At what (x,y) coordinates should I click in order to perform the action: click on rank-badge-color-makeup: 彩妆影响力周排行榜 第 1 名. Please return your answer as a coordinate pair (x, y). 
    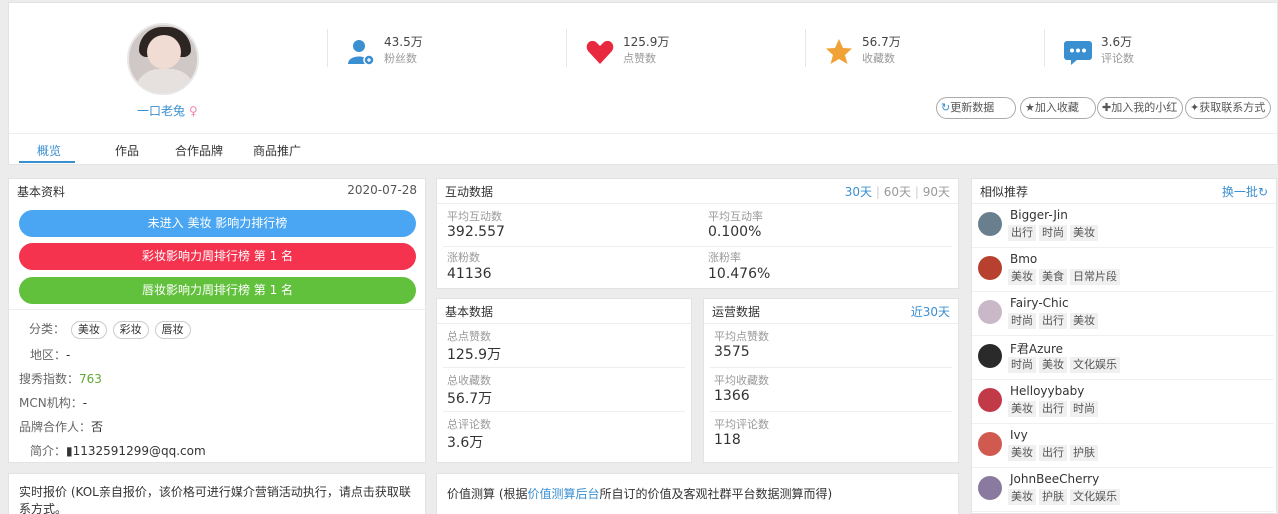
    Looking at the image, I should click on (217, 256).